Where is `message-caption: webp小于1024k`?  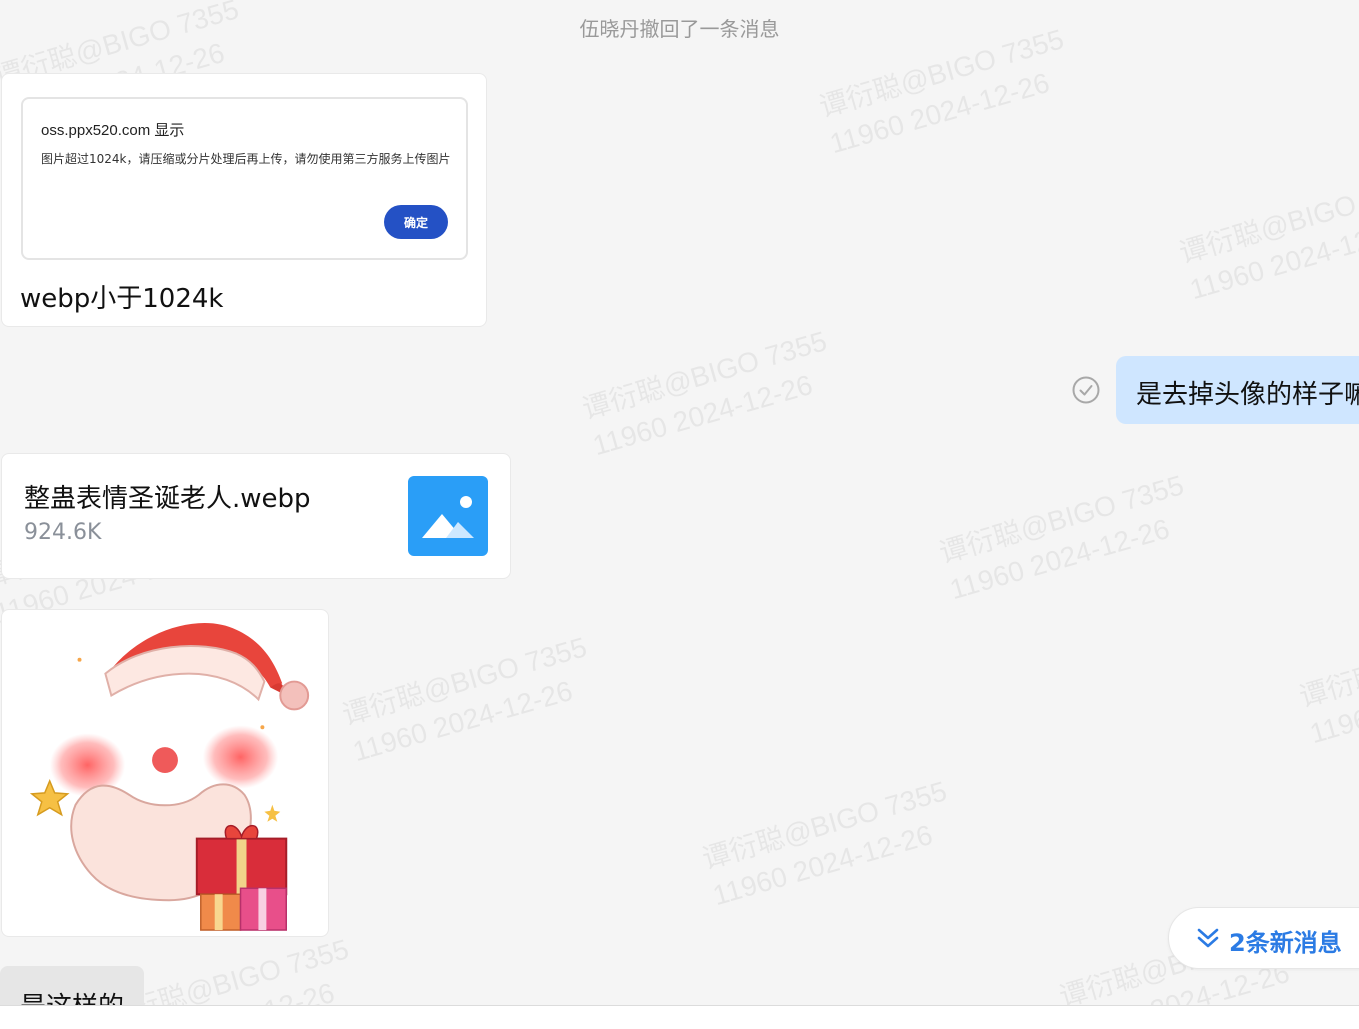 message-caption: webp小于1024k is located at coordinates (122, 299).